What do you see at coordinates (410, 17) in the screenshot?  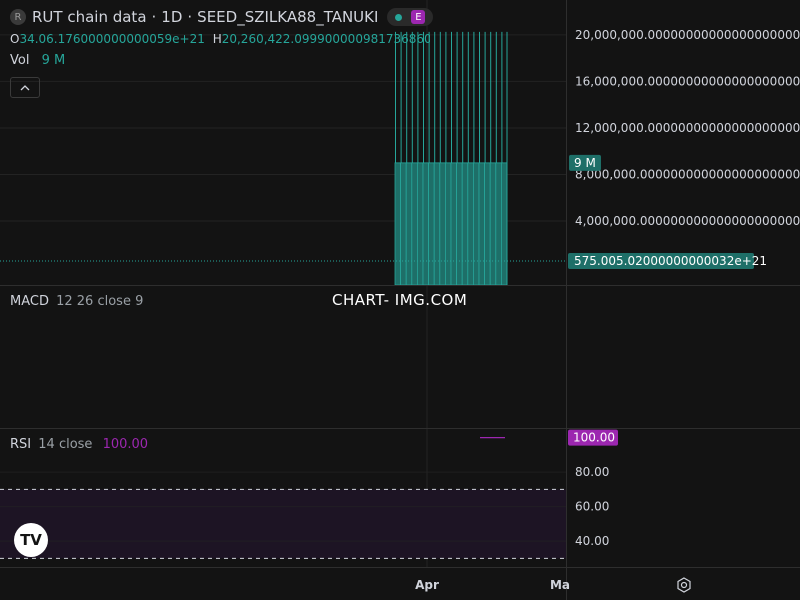 I see `market-status-badge: E` at bounding box center [410, 17].